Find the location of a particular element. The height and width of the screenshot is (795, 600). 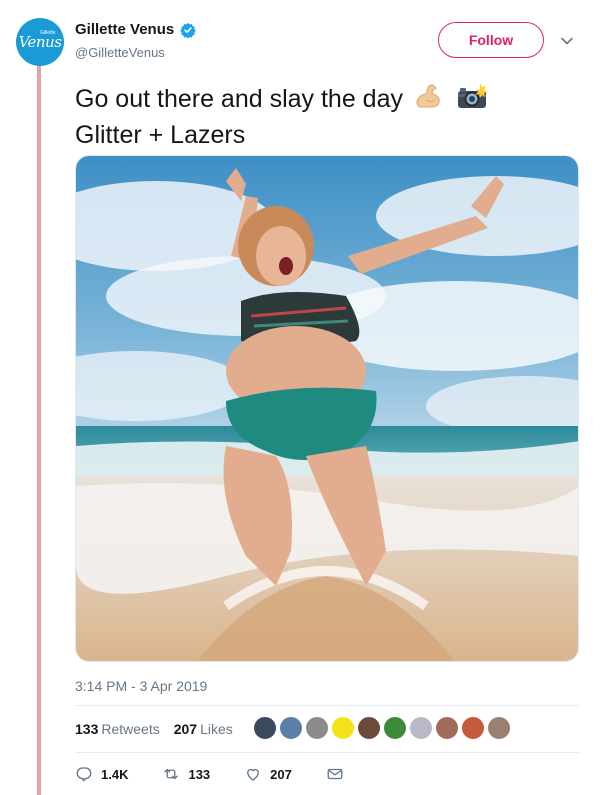

tweet-actions: 1.4K 133 207 is located at coordinates (226, 774).